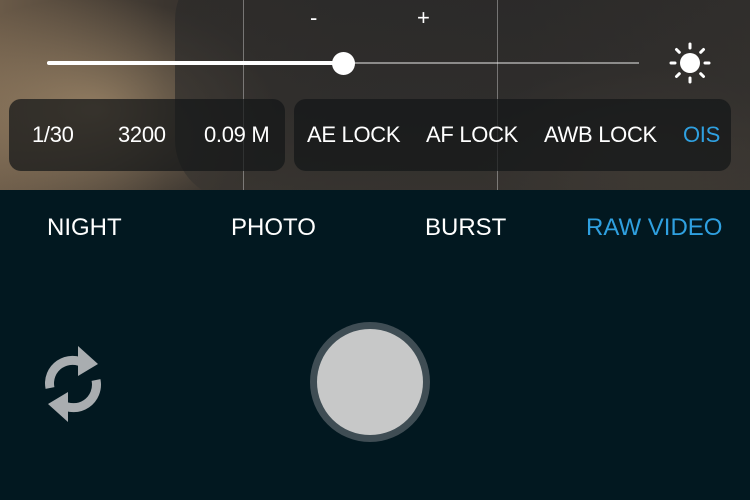  I want to click on exposure-slider-thumb, so click(343, 63).